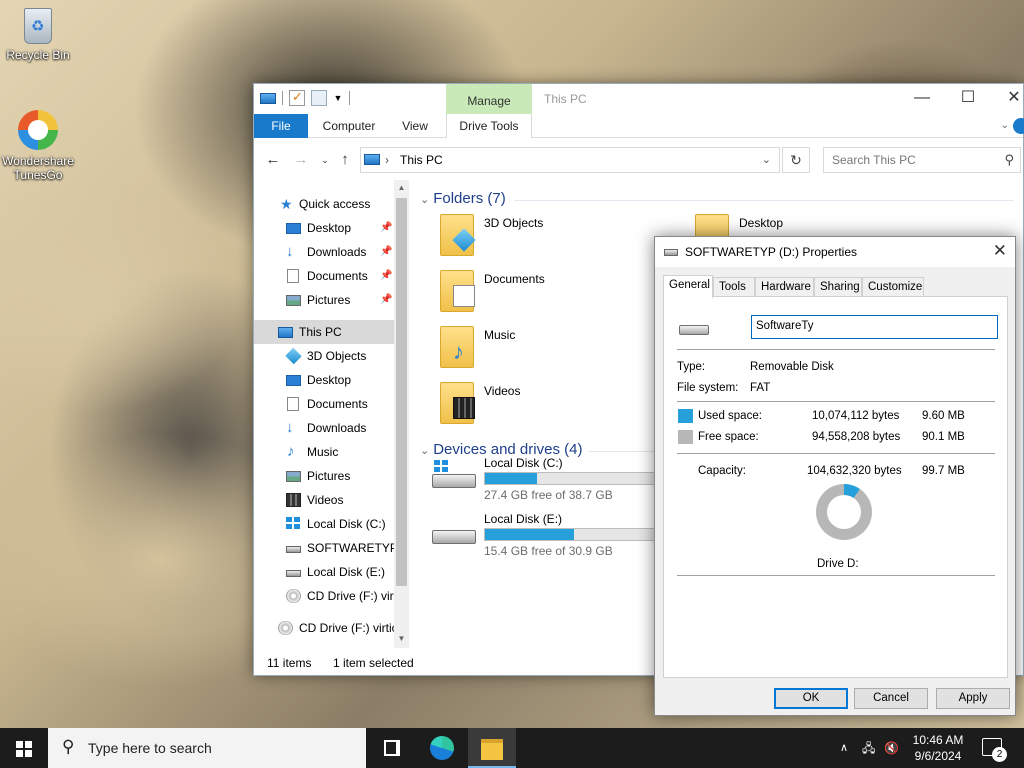 This screenshot has width=1024, height=768. Describe the element at coordinates (338, 98) in the screenshot. I see `chevron-down-icon: ▼` at that location.